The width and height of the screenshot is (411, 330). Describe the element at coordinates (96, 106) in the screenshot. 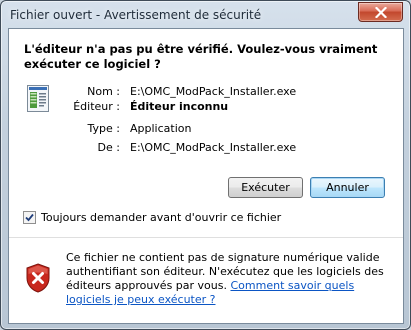

I see `publisher-label: Éditeur :` at that location.